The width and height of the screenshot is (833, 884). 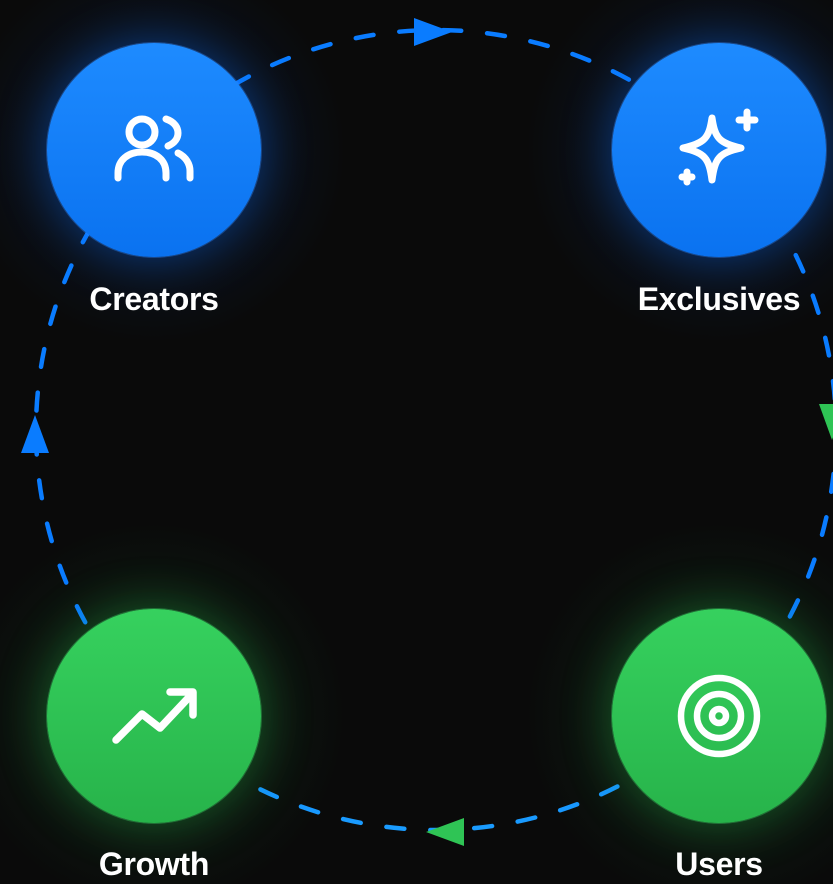 I want to click on users-icon, so click(x=154, y=148).